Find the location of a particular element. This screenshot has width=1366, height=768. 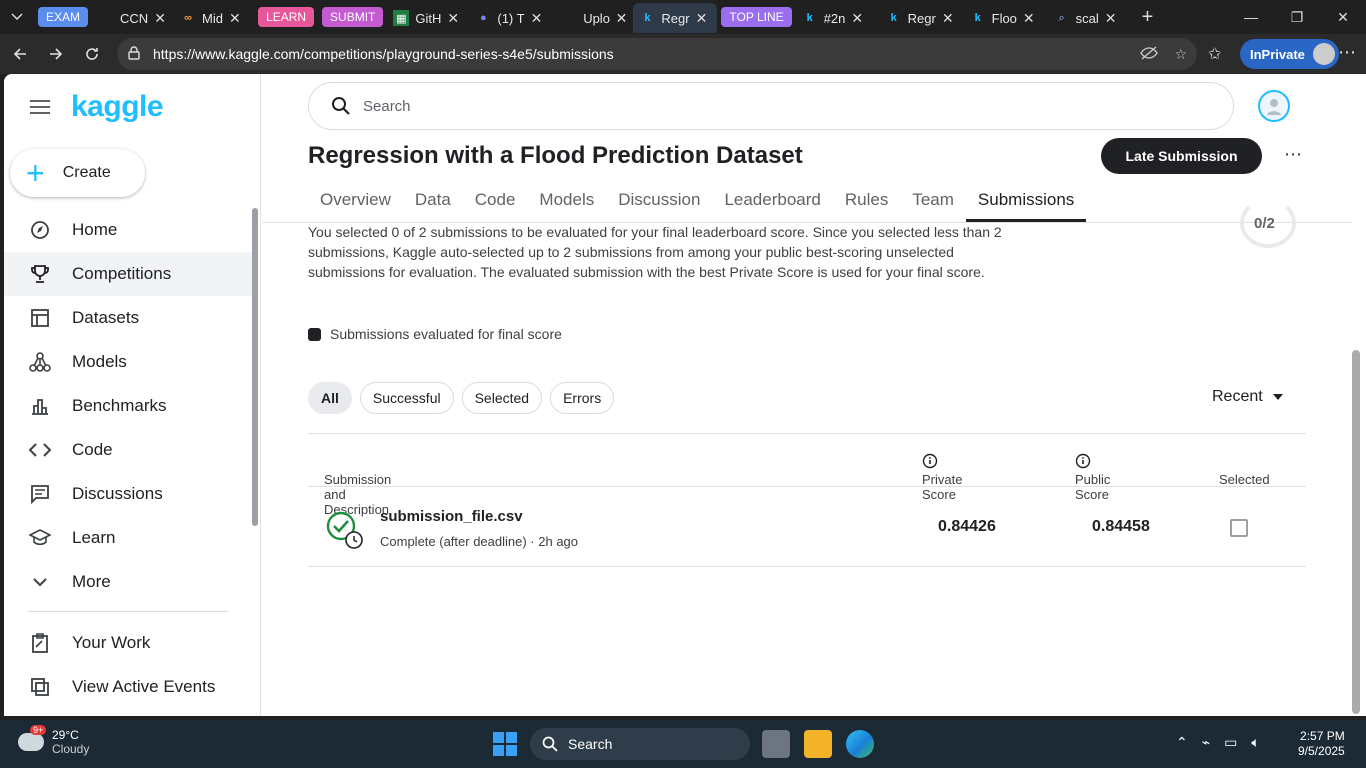

taskbar-search: Search is located at coordinates (640, 744).